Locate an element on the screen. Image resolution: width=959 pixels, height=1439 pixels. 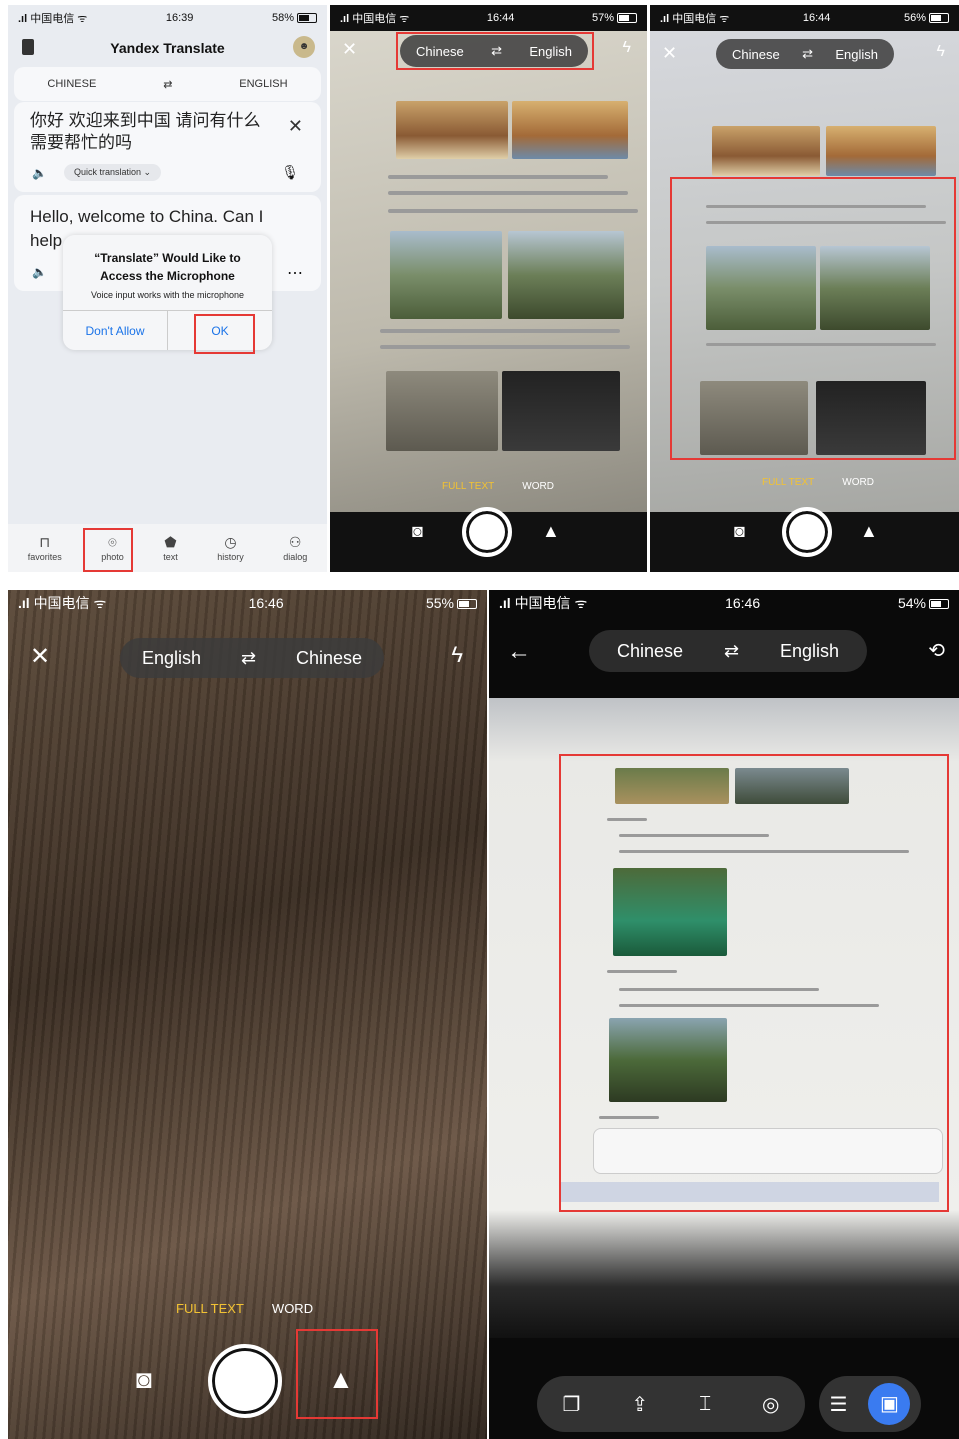
battery-percent: 56% is located at coordinates (914, 18).